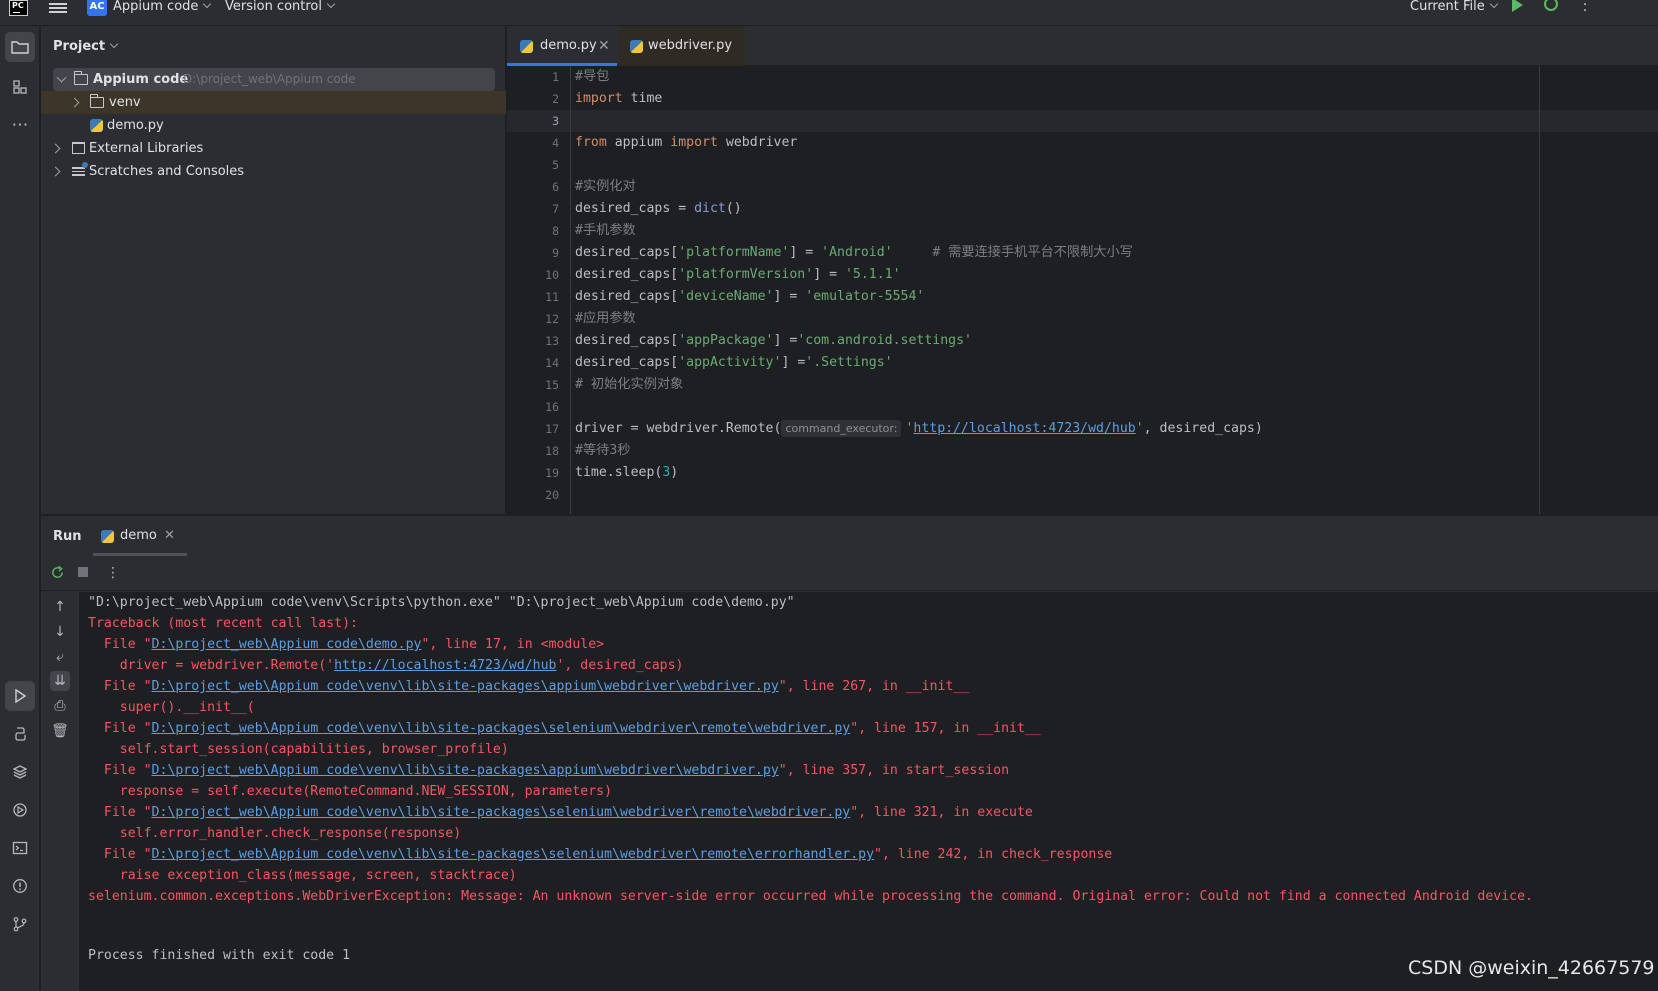  Describe the element at coordinates (86, 46) in the screenshot. I see `project-panel-header: Project` at that location.